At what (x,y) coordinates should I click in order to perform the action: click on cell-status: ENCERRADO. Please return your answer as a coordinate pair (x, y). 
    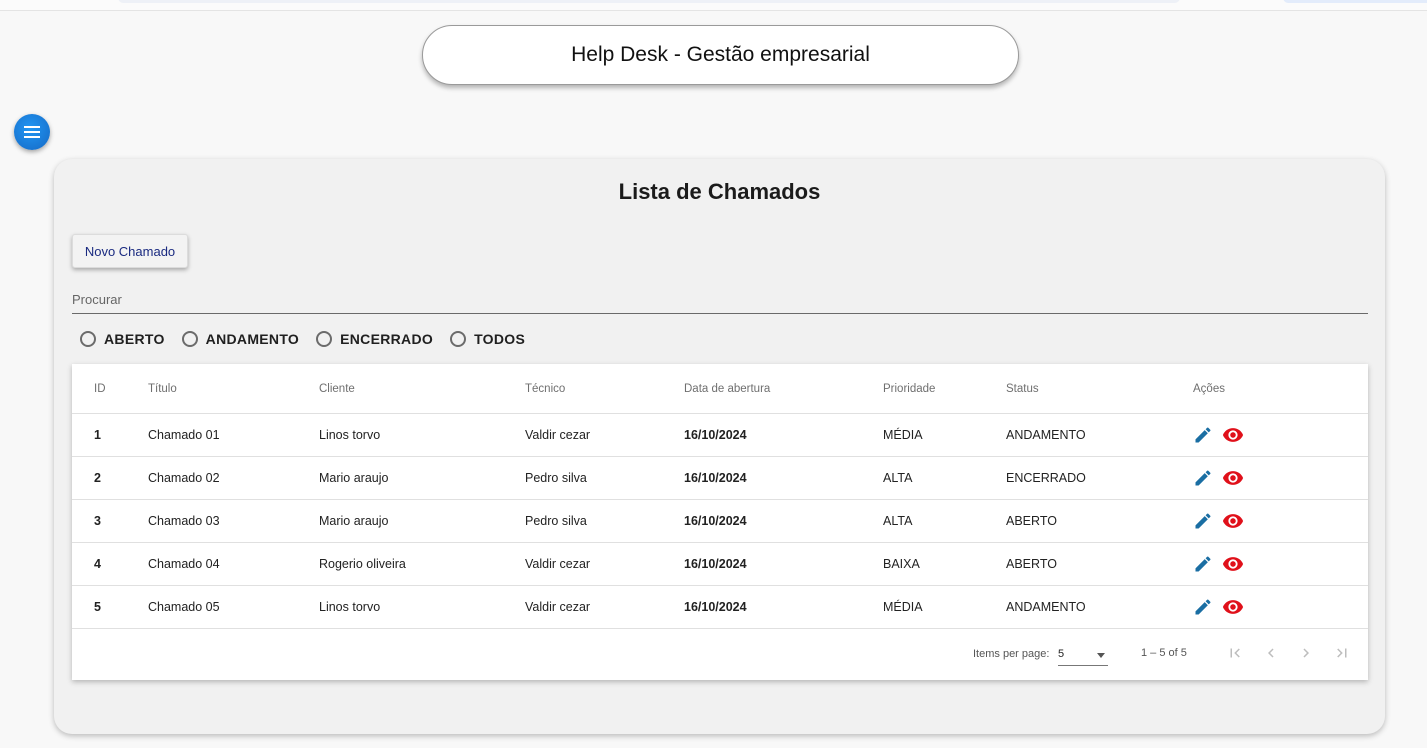
    Looking at the image, I should click on (1099, 478).